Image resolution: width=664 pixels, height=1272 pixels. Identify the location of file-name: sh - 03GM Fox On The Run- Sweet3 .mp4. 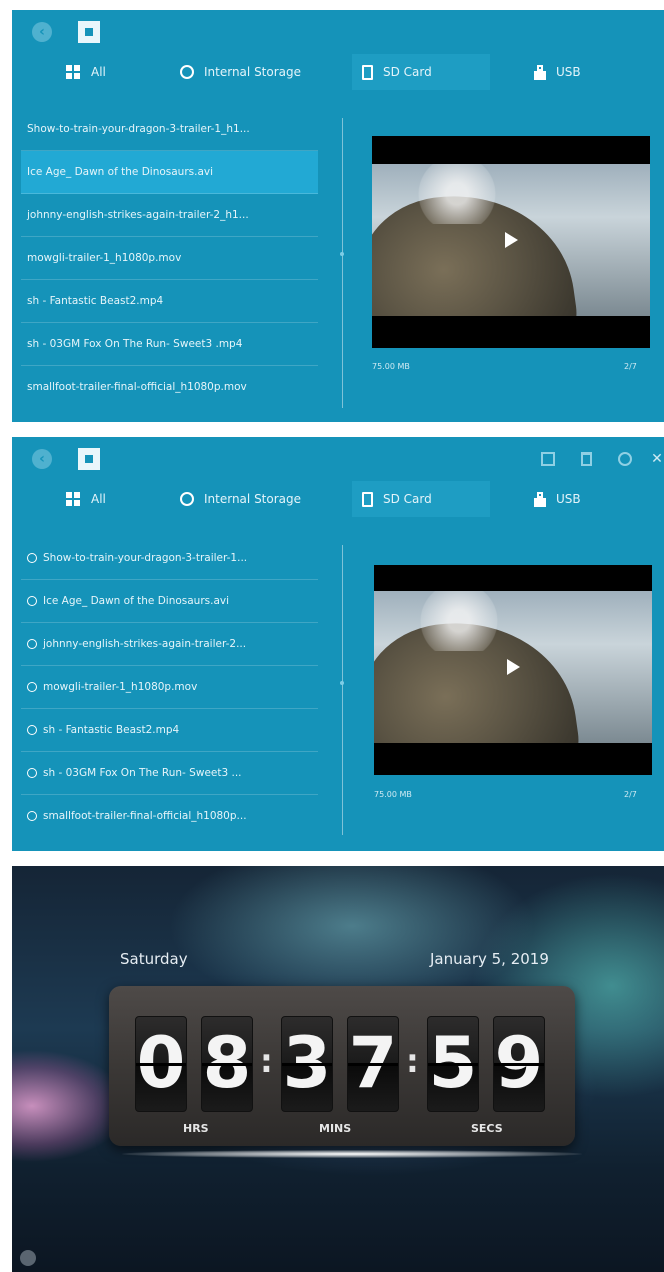
(135, 344).